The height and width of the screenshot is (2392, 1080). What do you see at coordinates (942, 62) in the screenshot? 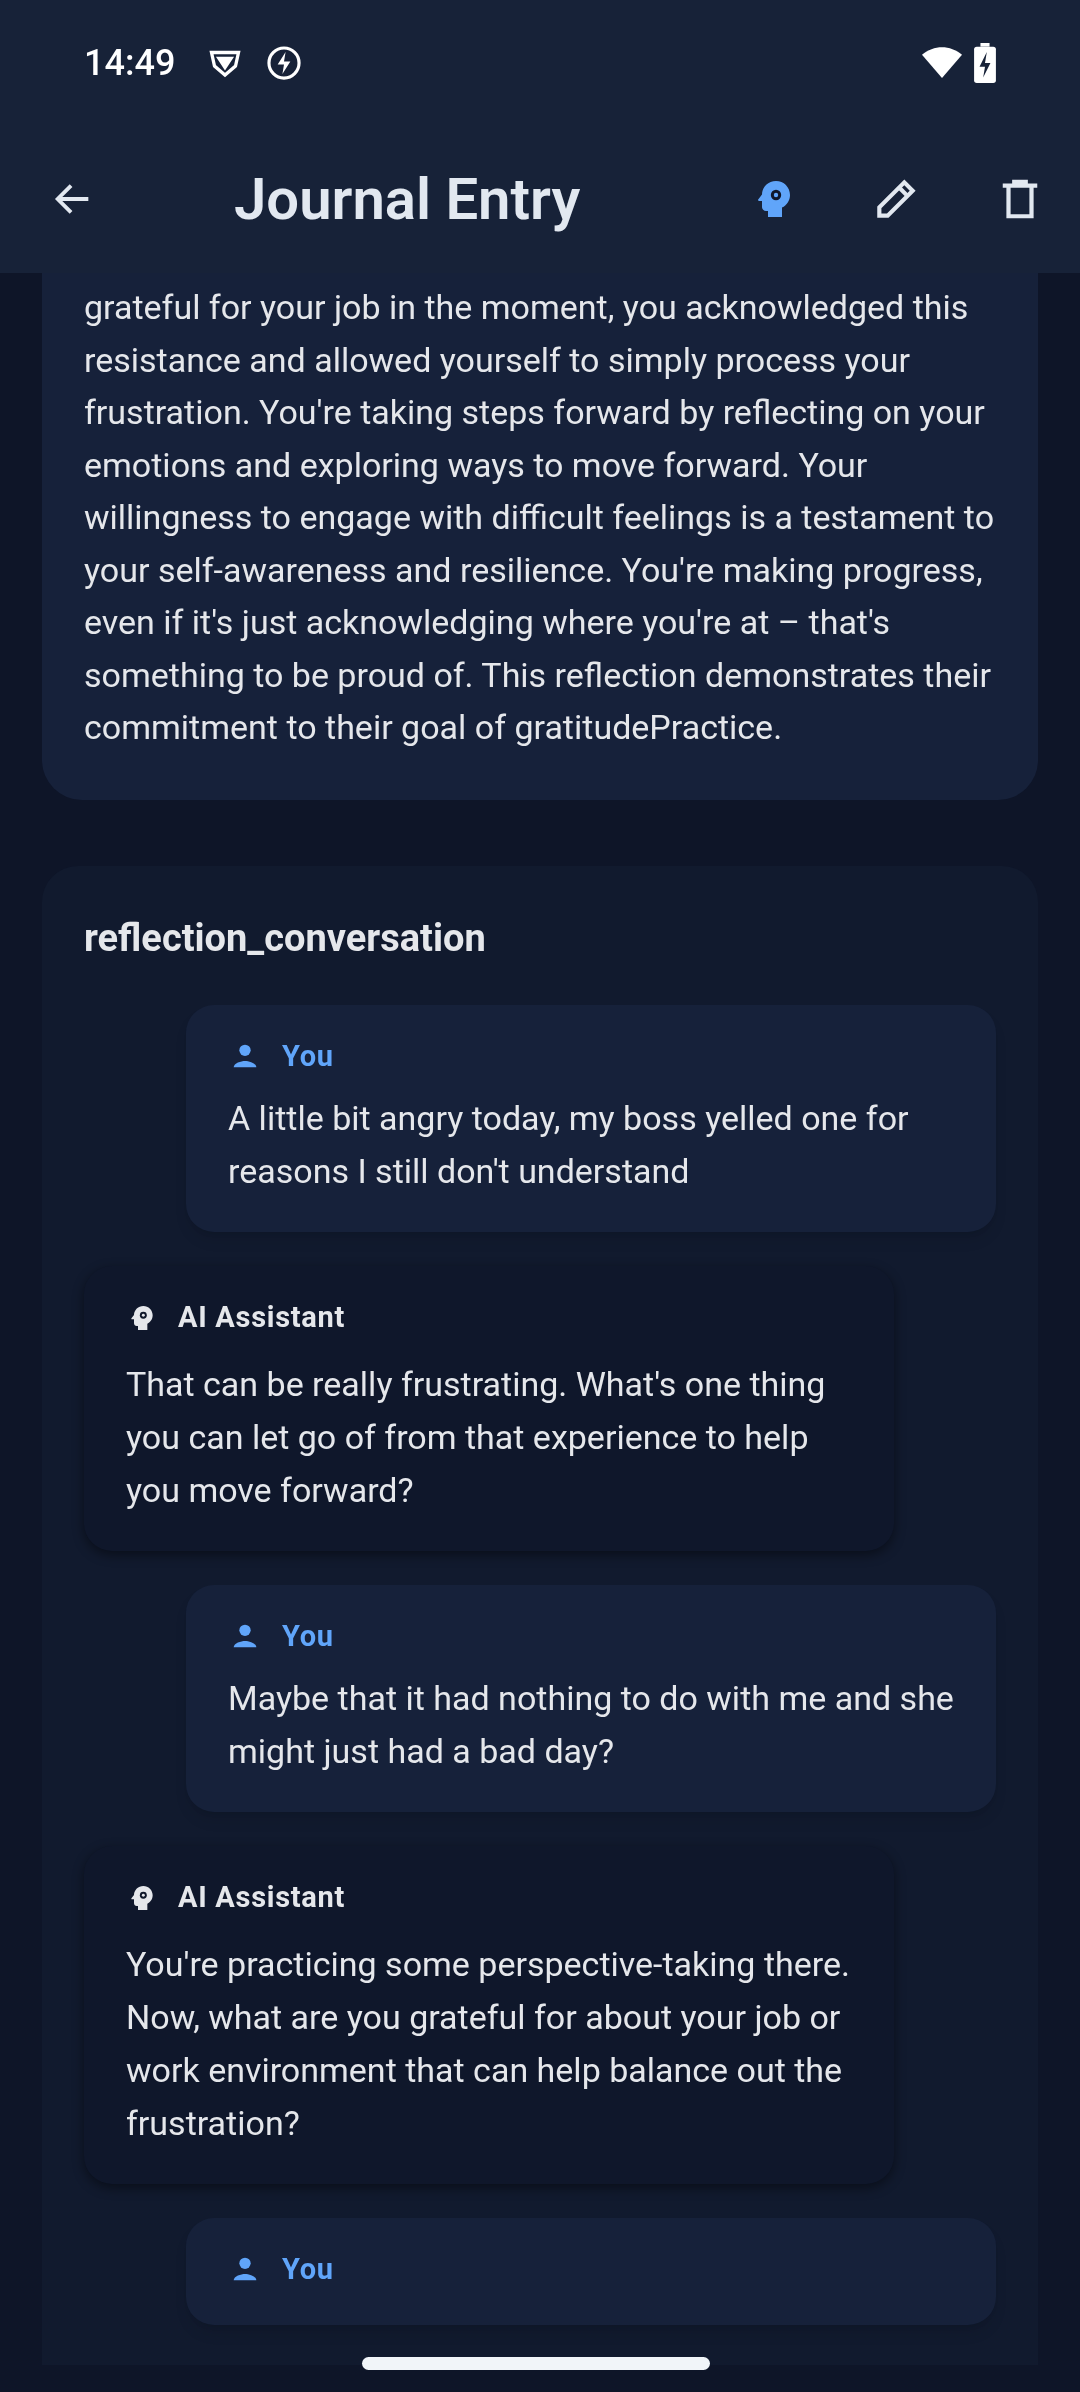
I see `wifi-icon` at bounding box center [942, 62].